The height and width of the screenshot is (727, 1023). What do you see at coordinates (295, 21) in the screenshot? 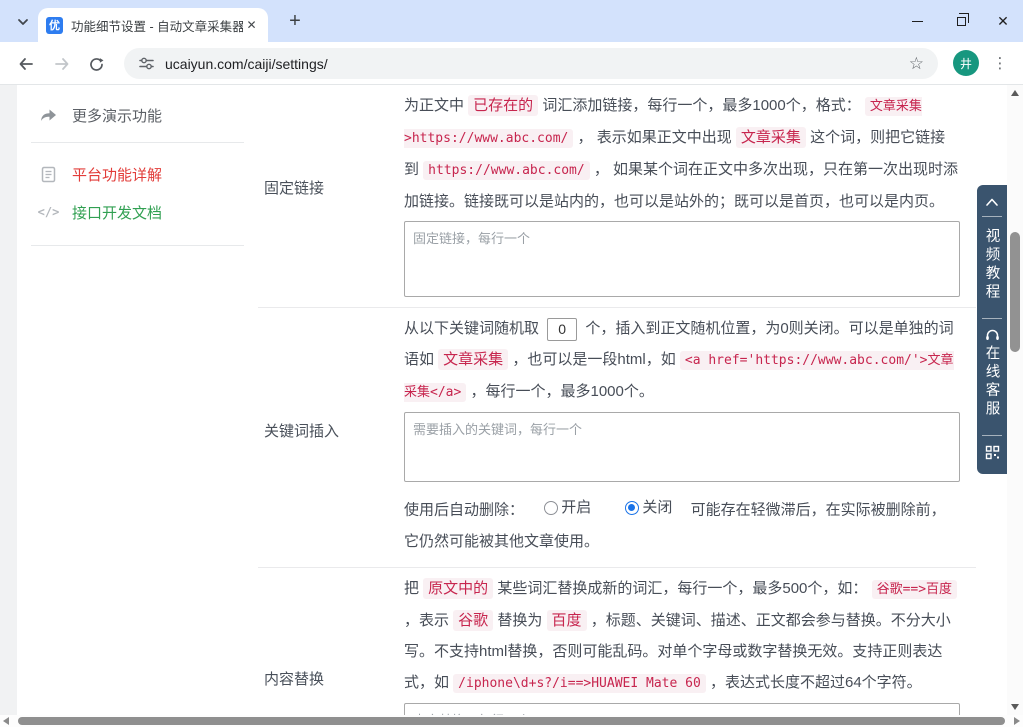
I see `new-tab-button: +` at bounding box center [295, 21].